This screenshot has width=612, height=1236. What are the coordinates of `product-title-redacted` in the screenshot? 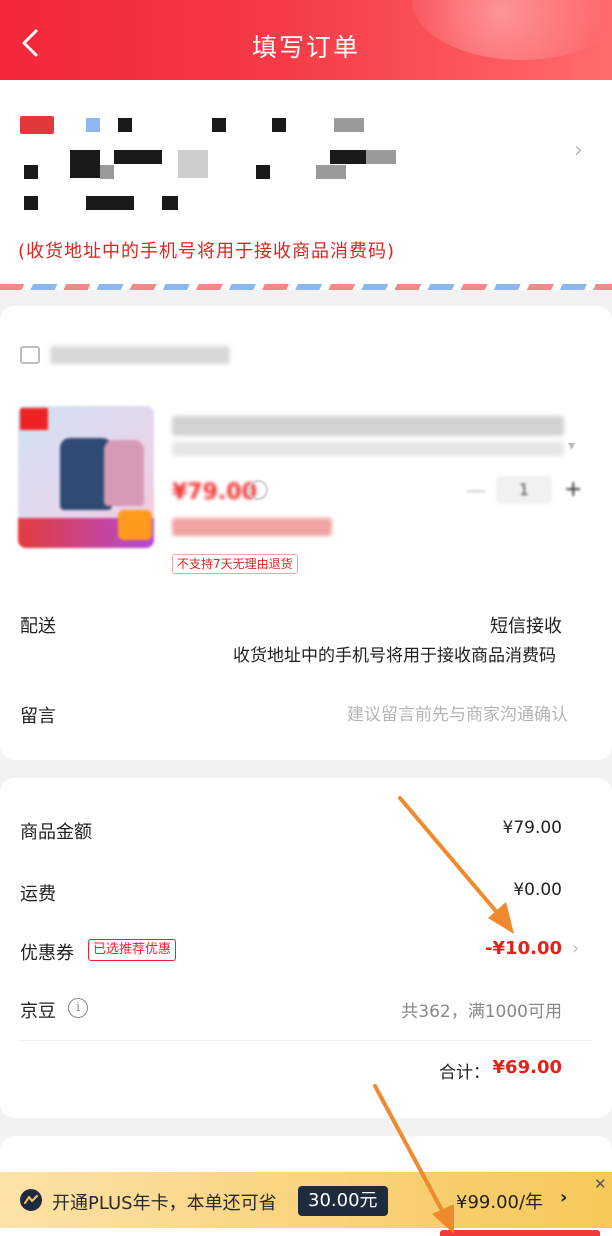 It's located at (368, 426).